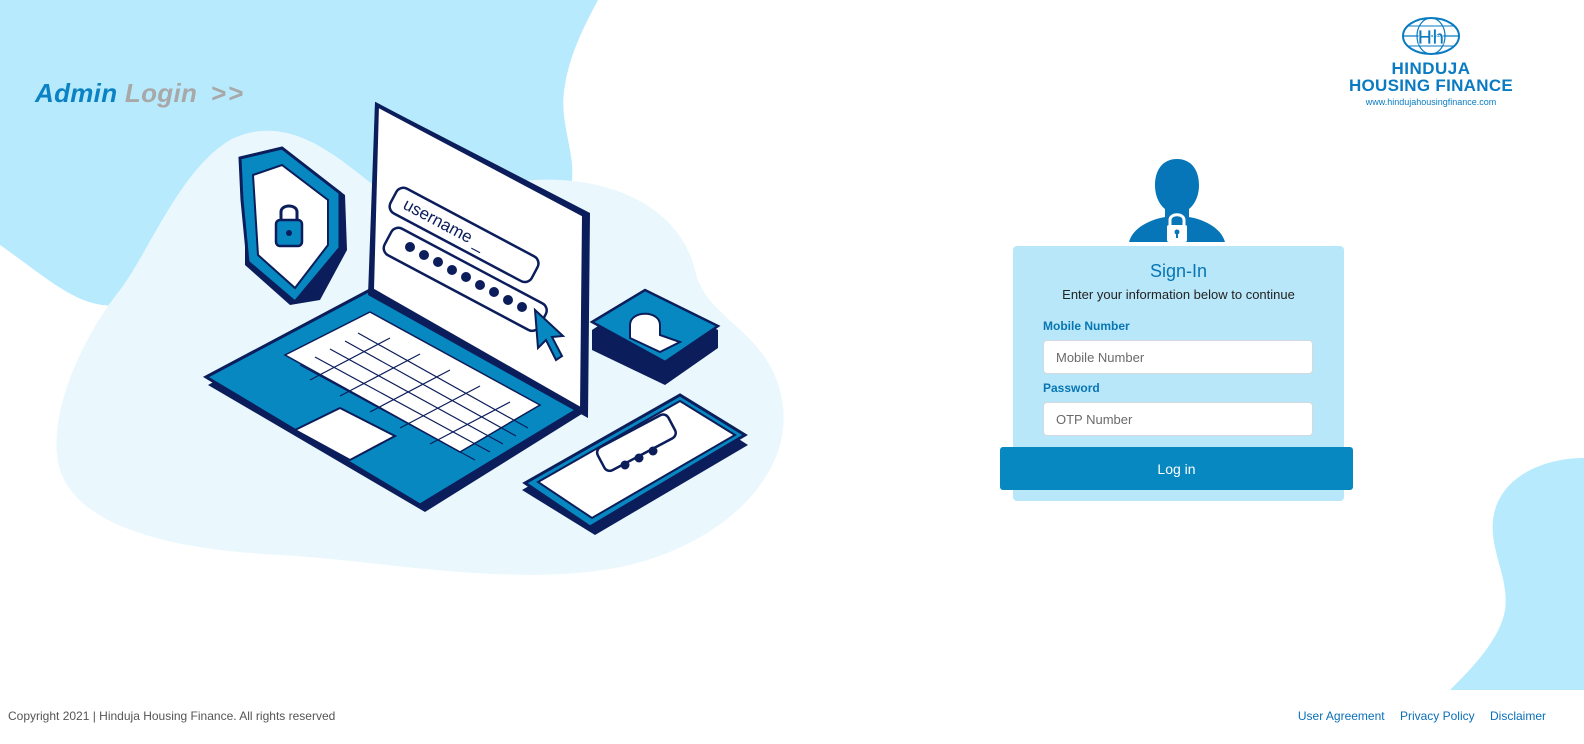 This screenshot has width=1584, height=744. Describe the element at coordinates (1176, 468) in the screenshot. I see `login-button: Log in` at that location.